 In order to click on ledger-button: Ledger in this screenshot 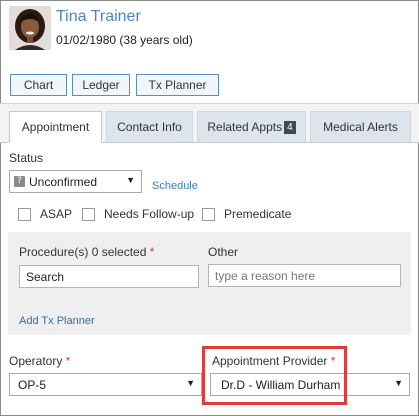, I will do `click(101, 85)`.